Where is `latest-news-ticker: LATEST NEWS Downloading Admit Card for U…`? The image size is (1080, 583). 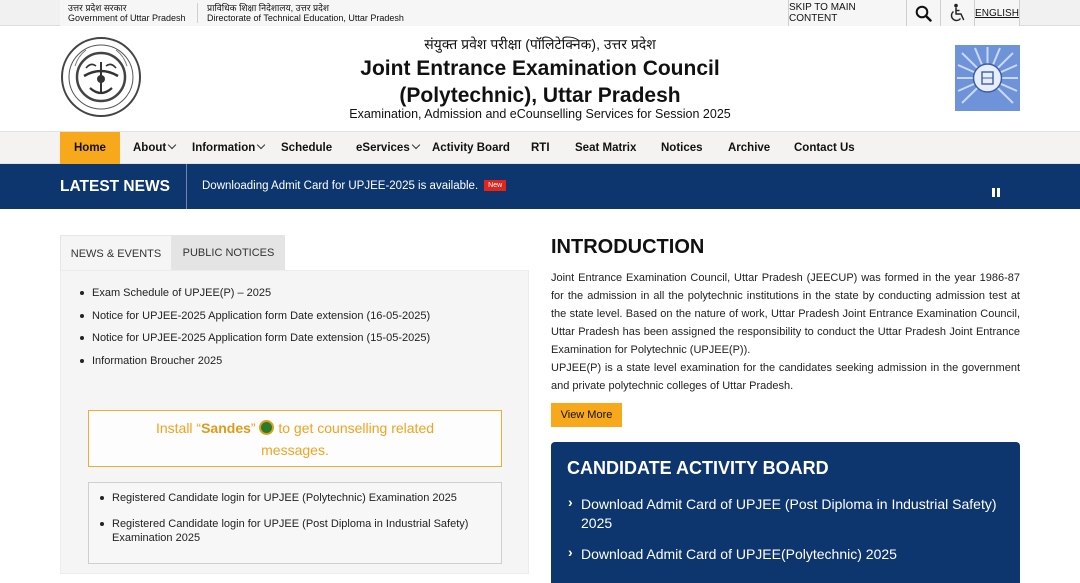
latest-news-ticker: LATEST NEWS Downloading Admit Card for U… is located at coordinates (540, 186).